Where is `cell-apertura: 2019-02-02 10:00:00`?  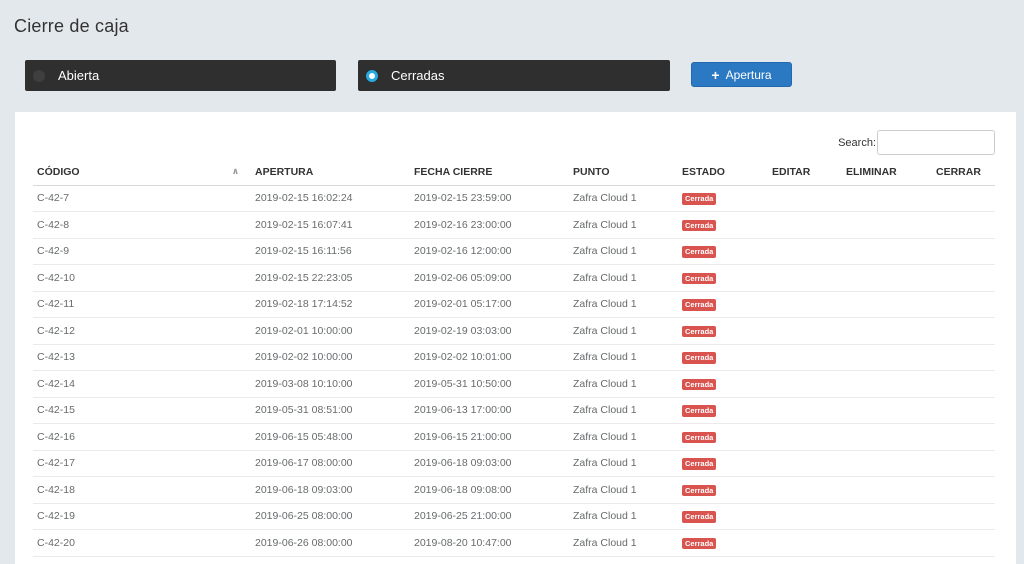
cell-apertura: 2019-02-02 10:00:00 is located at coordinates (330, 357).